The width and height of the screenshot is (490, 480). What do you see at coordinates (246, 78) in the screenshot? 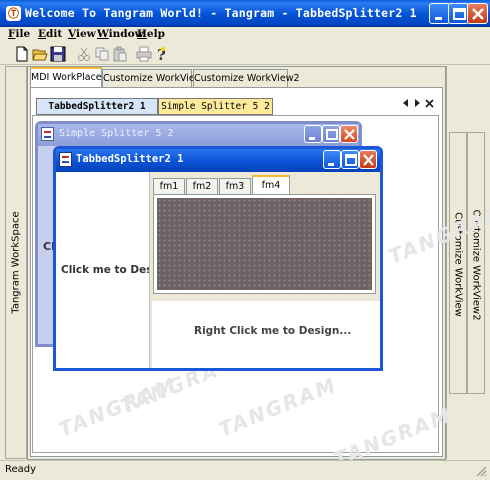
I see `tab-customize-workview2: Customize WorkView2` at bounding box center [246, 78].